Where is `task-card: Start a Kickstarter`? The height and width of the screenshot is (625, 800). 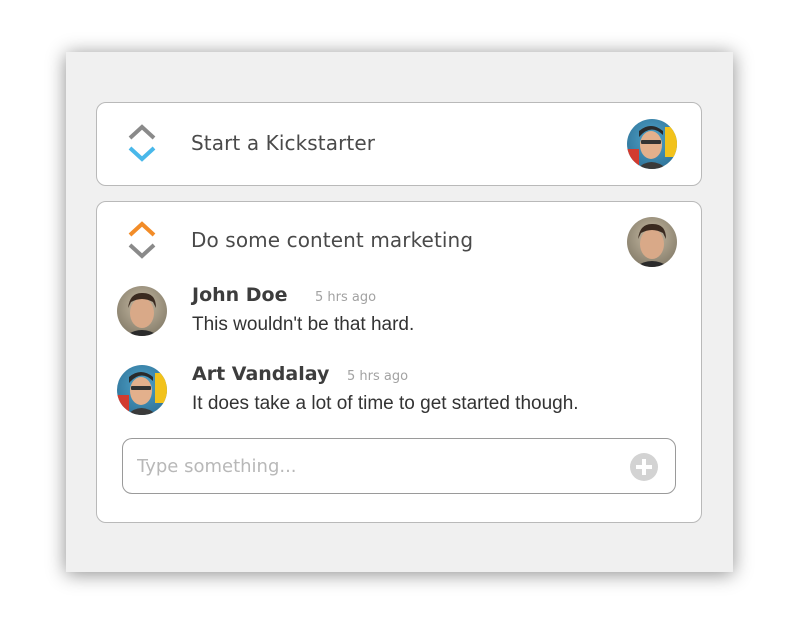 task-card: Start a Kickstarter is located at coordinates (399, 144).